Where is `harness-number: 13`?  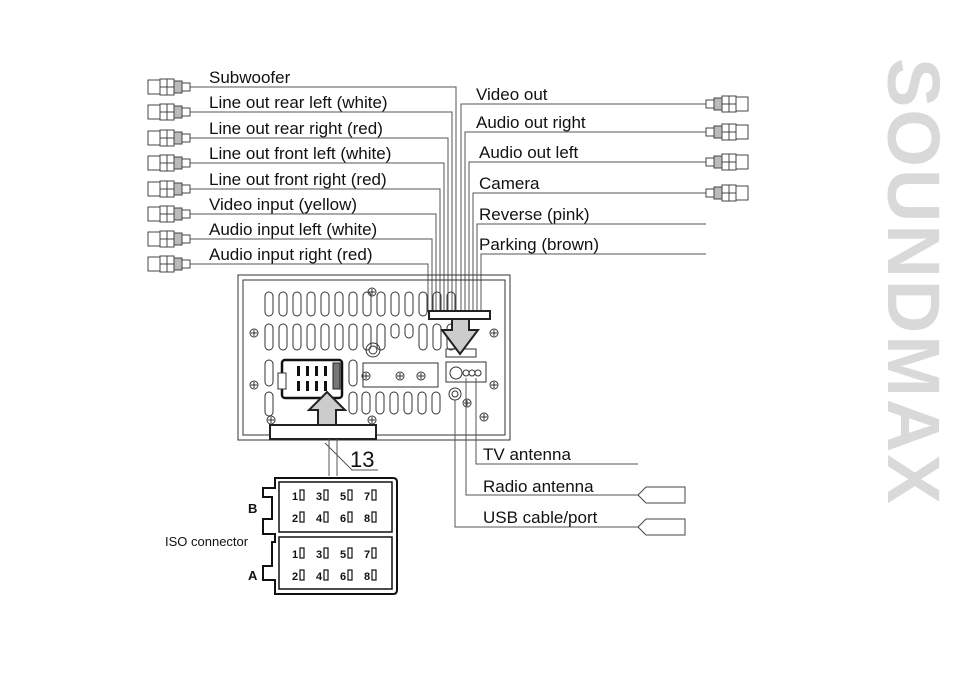
harness-number: 13 is located at coordinates (362, 459).